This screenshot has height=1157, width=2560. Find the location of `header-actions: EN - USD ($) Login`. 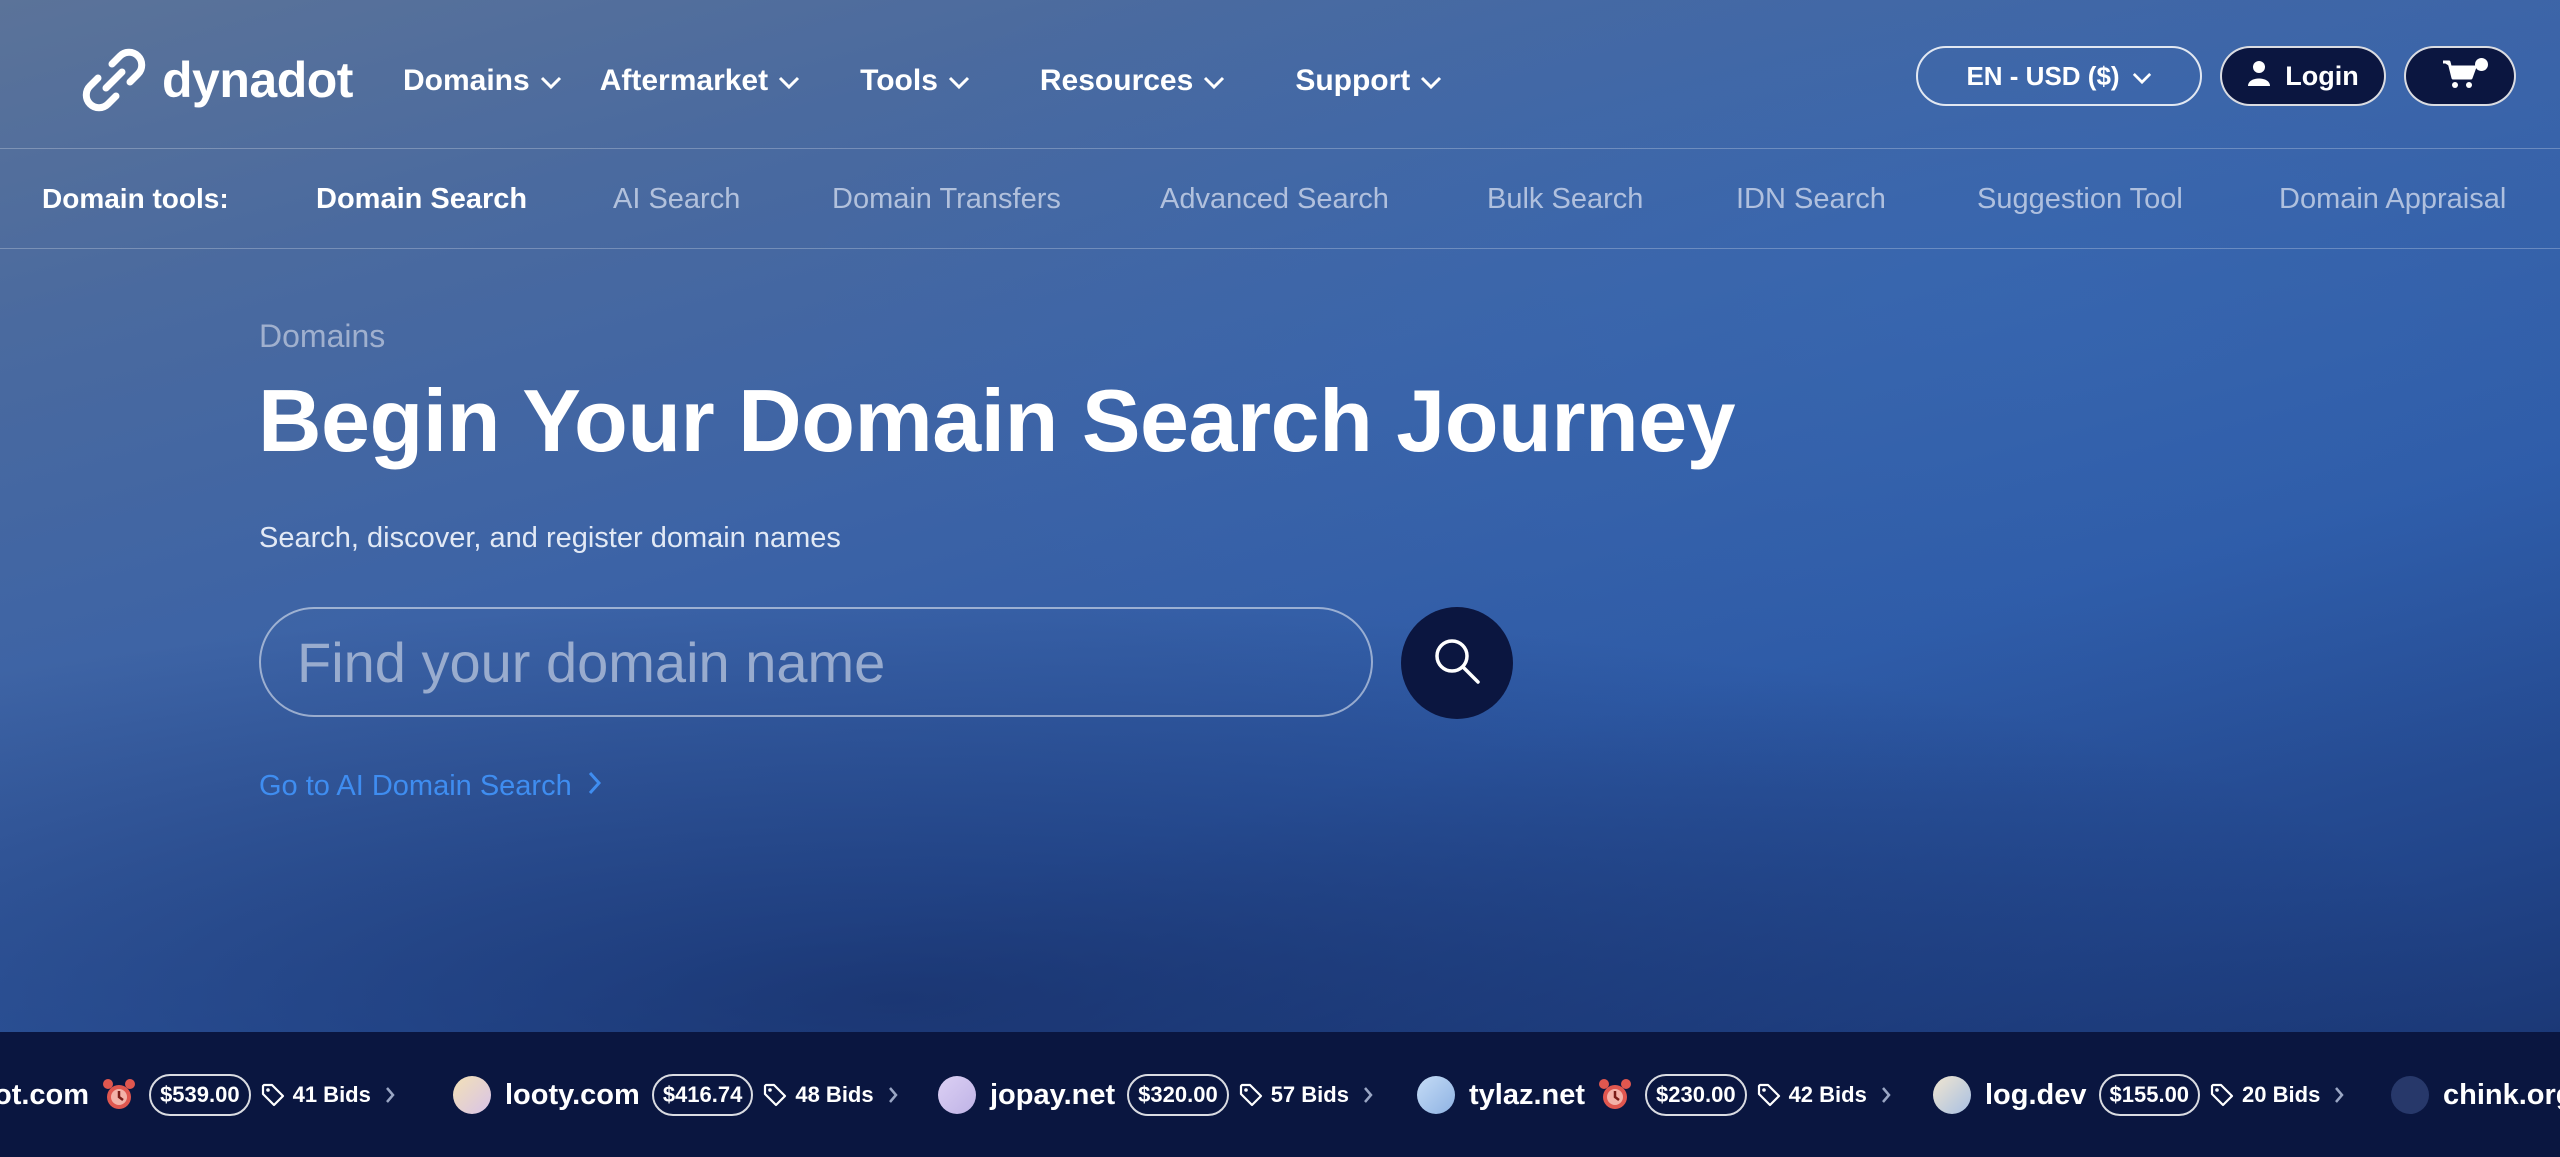

header-actions: EN - USD ($) Login is located at coordinates (2216, 76).